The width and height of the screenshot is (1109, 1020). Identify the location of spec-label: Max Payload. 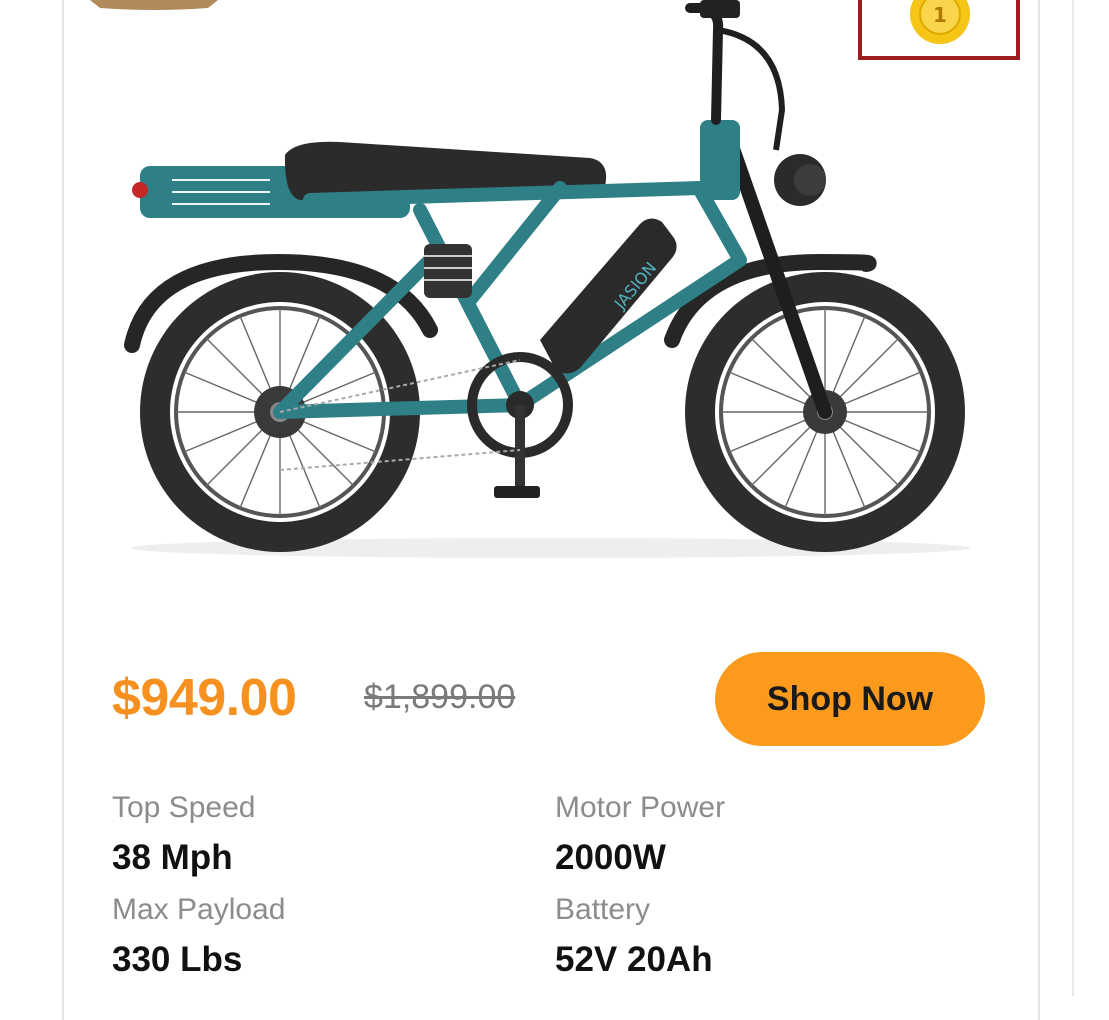
(199, 909).